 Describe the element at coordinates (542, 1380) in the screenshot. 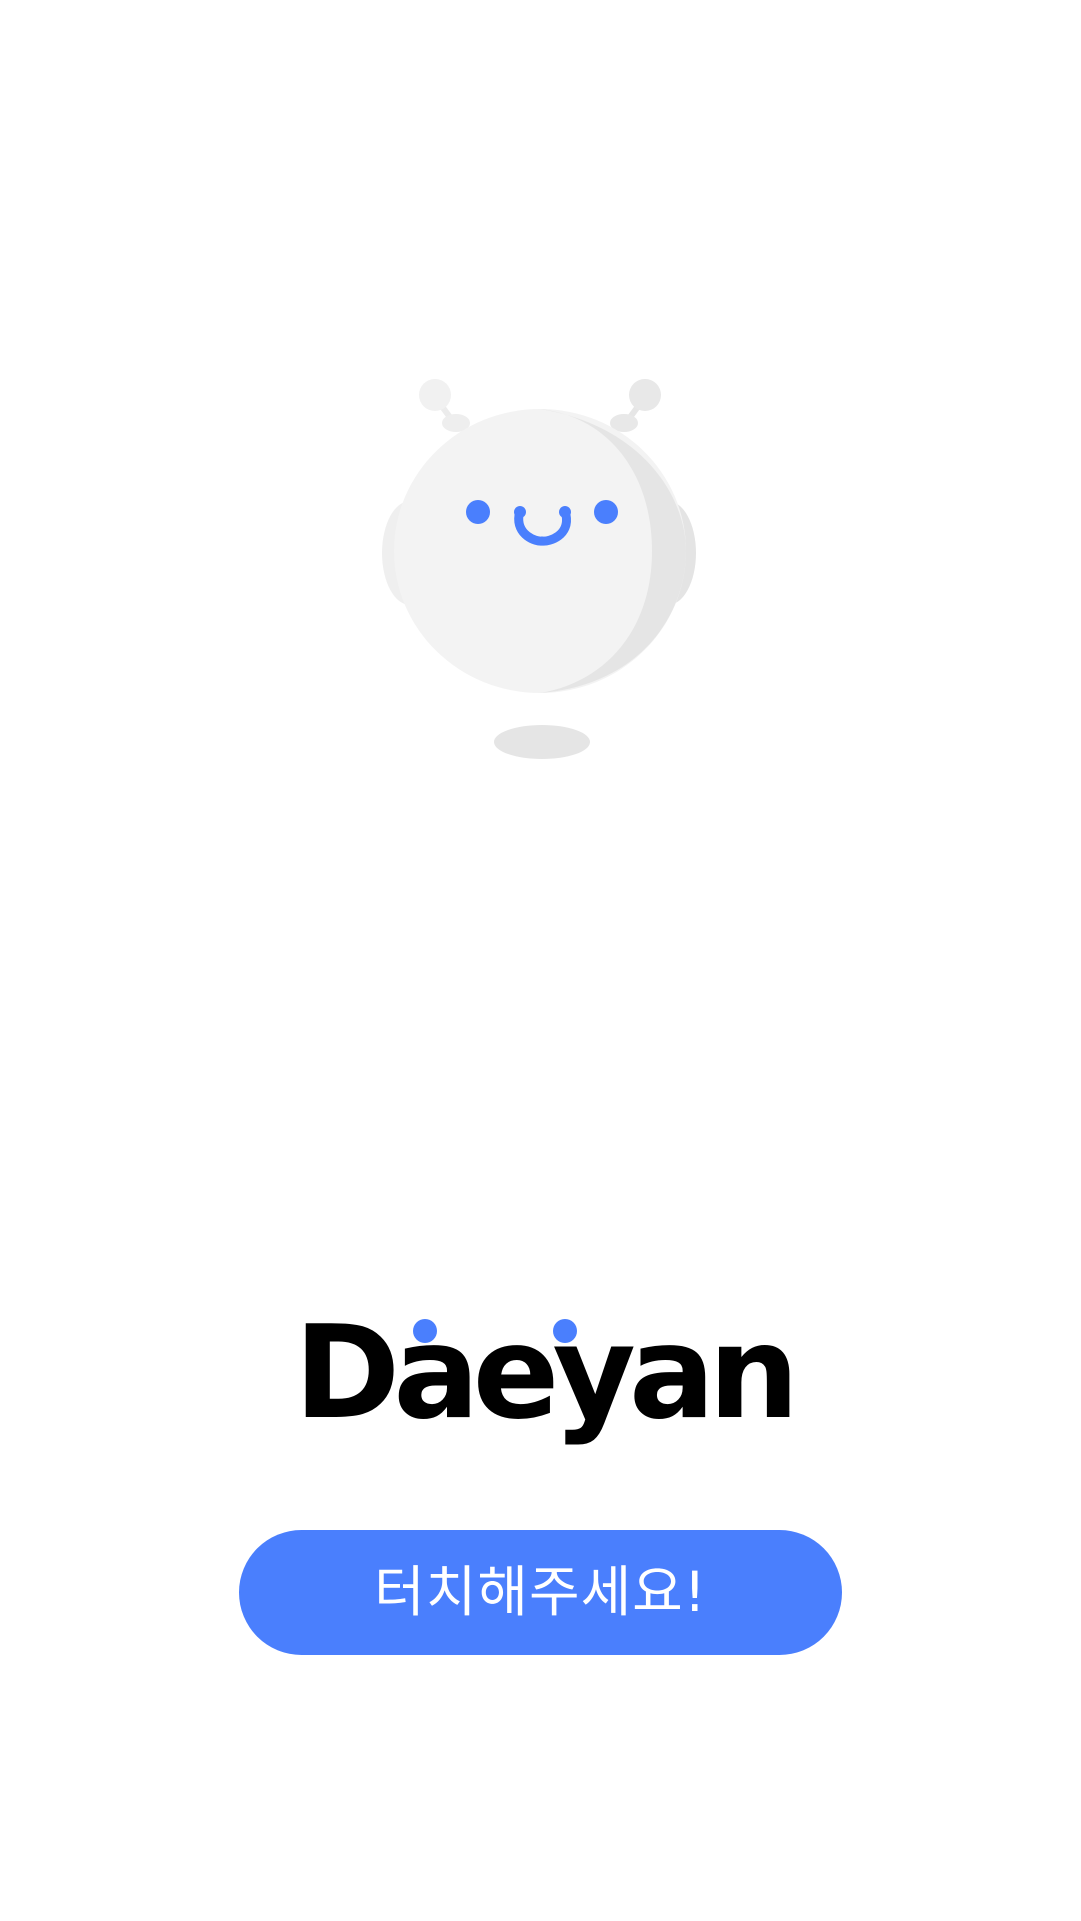

I see `logo-text: Daeyang` at that location.